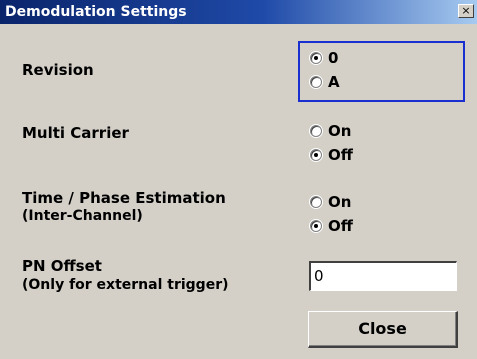 The image size is (477, 359). I want to click on pn-offset-label: PN Offset, so click(62, 266).